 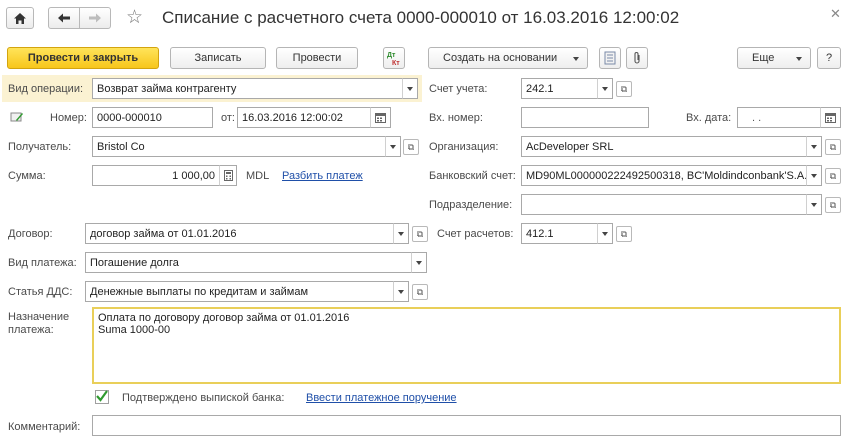 What do you see at coordinates (203, 398) in the screenshot?
I see `bank-confirmed-label: Подтверждено выпиской банка:` at bounding box center [203, 398].